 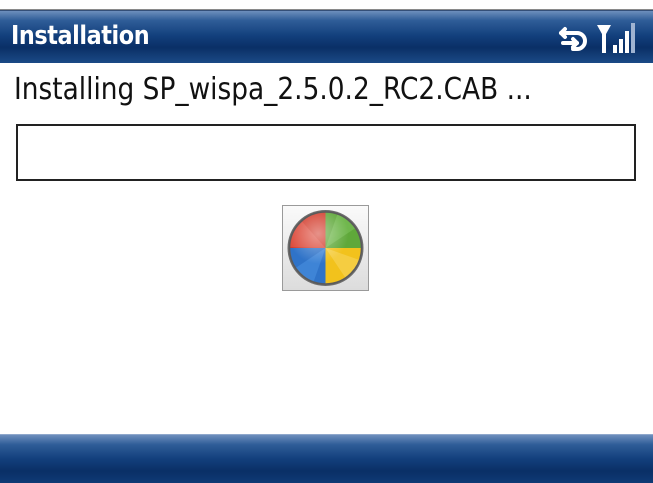 I want to click on title-bar: Installation, so click(x=326, y=36).